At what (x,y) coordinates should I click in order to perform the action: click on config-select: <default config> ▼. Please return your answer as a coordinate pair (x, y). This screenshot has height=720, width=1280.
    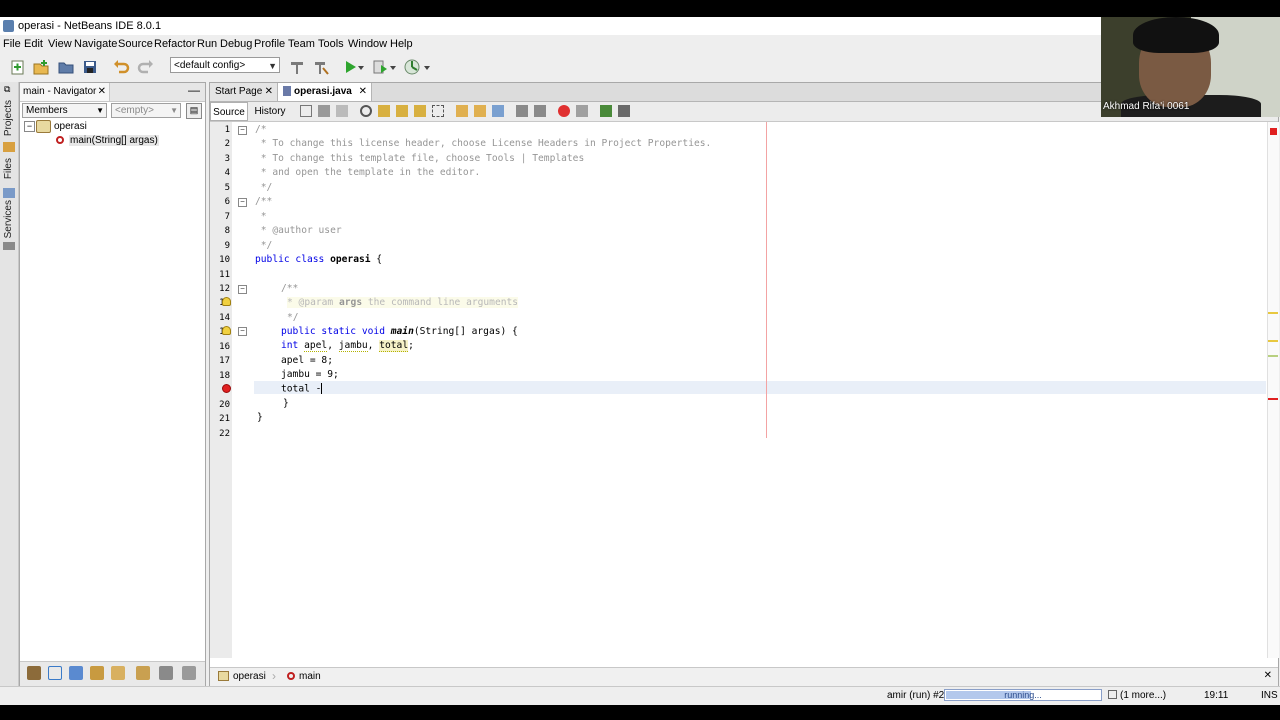
    Looking at the image, I should click on (225, 65).